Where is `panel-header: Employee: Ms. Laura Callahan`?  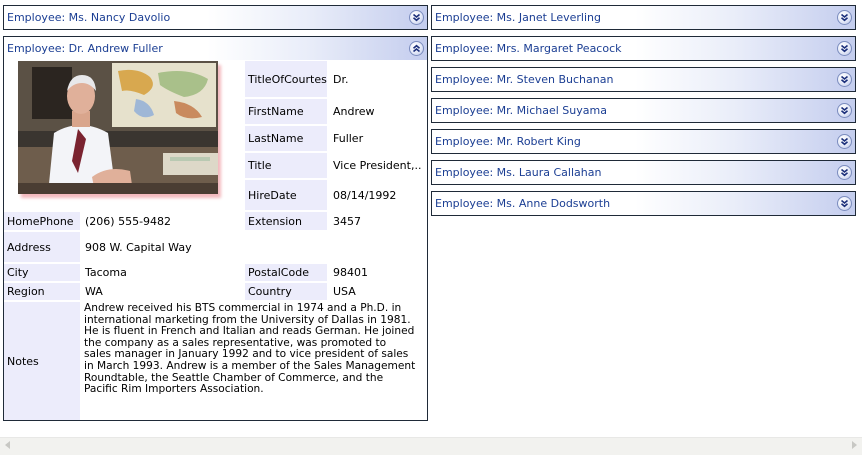 panel-header: Employee: Ms. Laura Callahan is located at coordinates (643, 172).